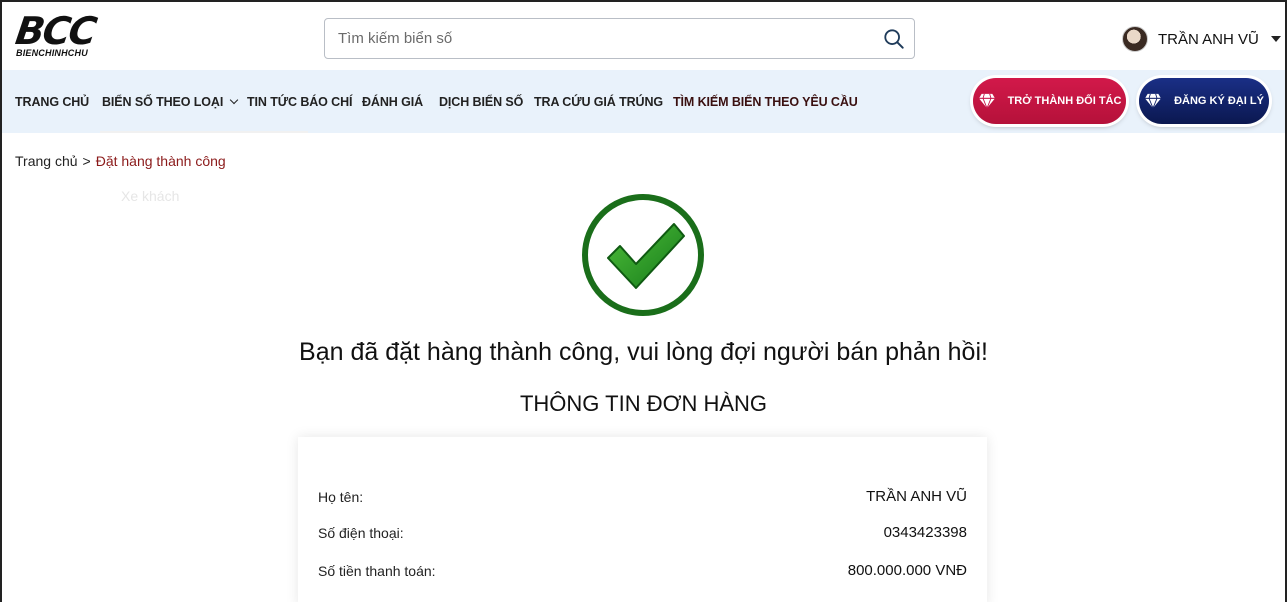 Image resolution: width=1287 pixels, height=602 pixels. What do you see at coordinates (481, 102) in the screenshot?
I see `nav-item-plate-translation: DỊCH BIỂN SỐ` at bounding box center [481, 102].